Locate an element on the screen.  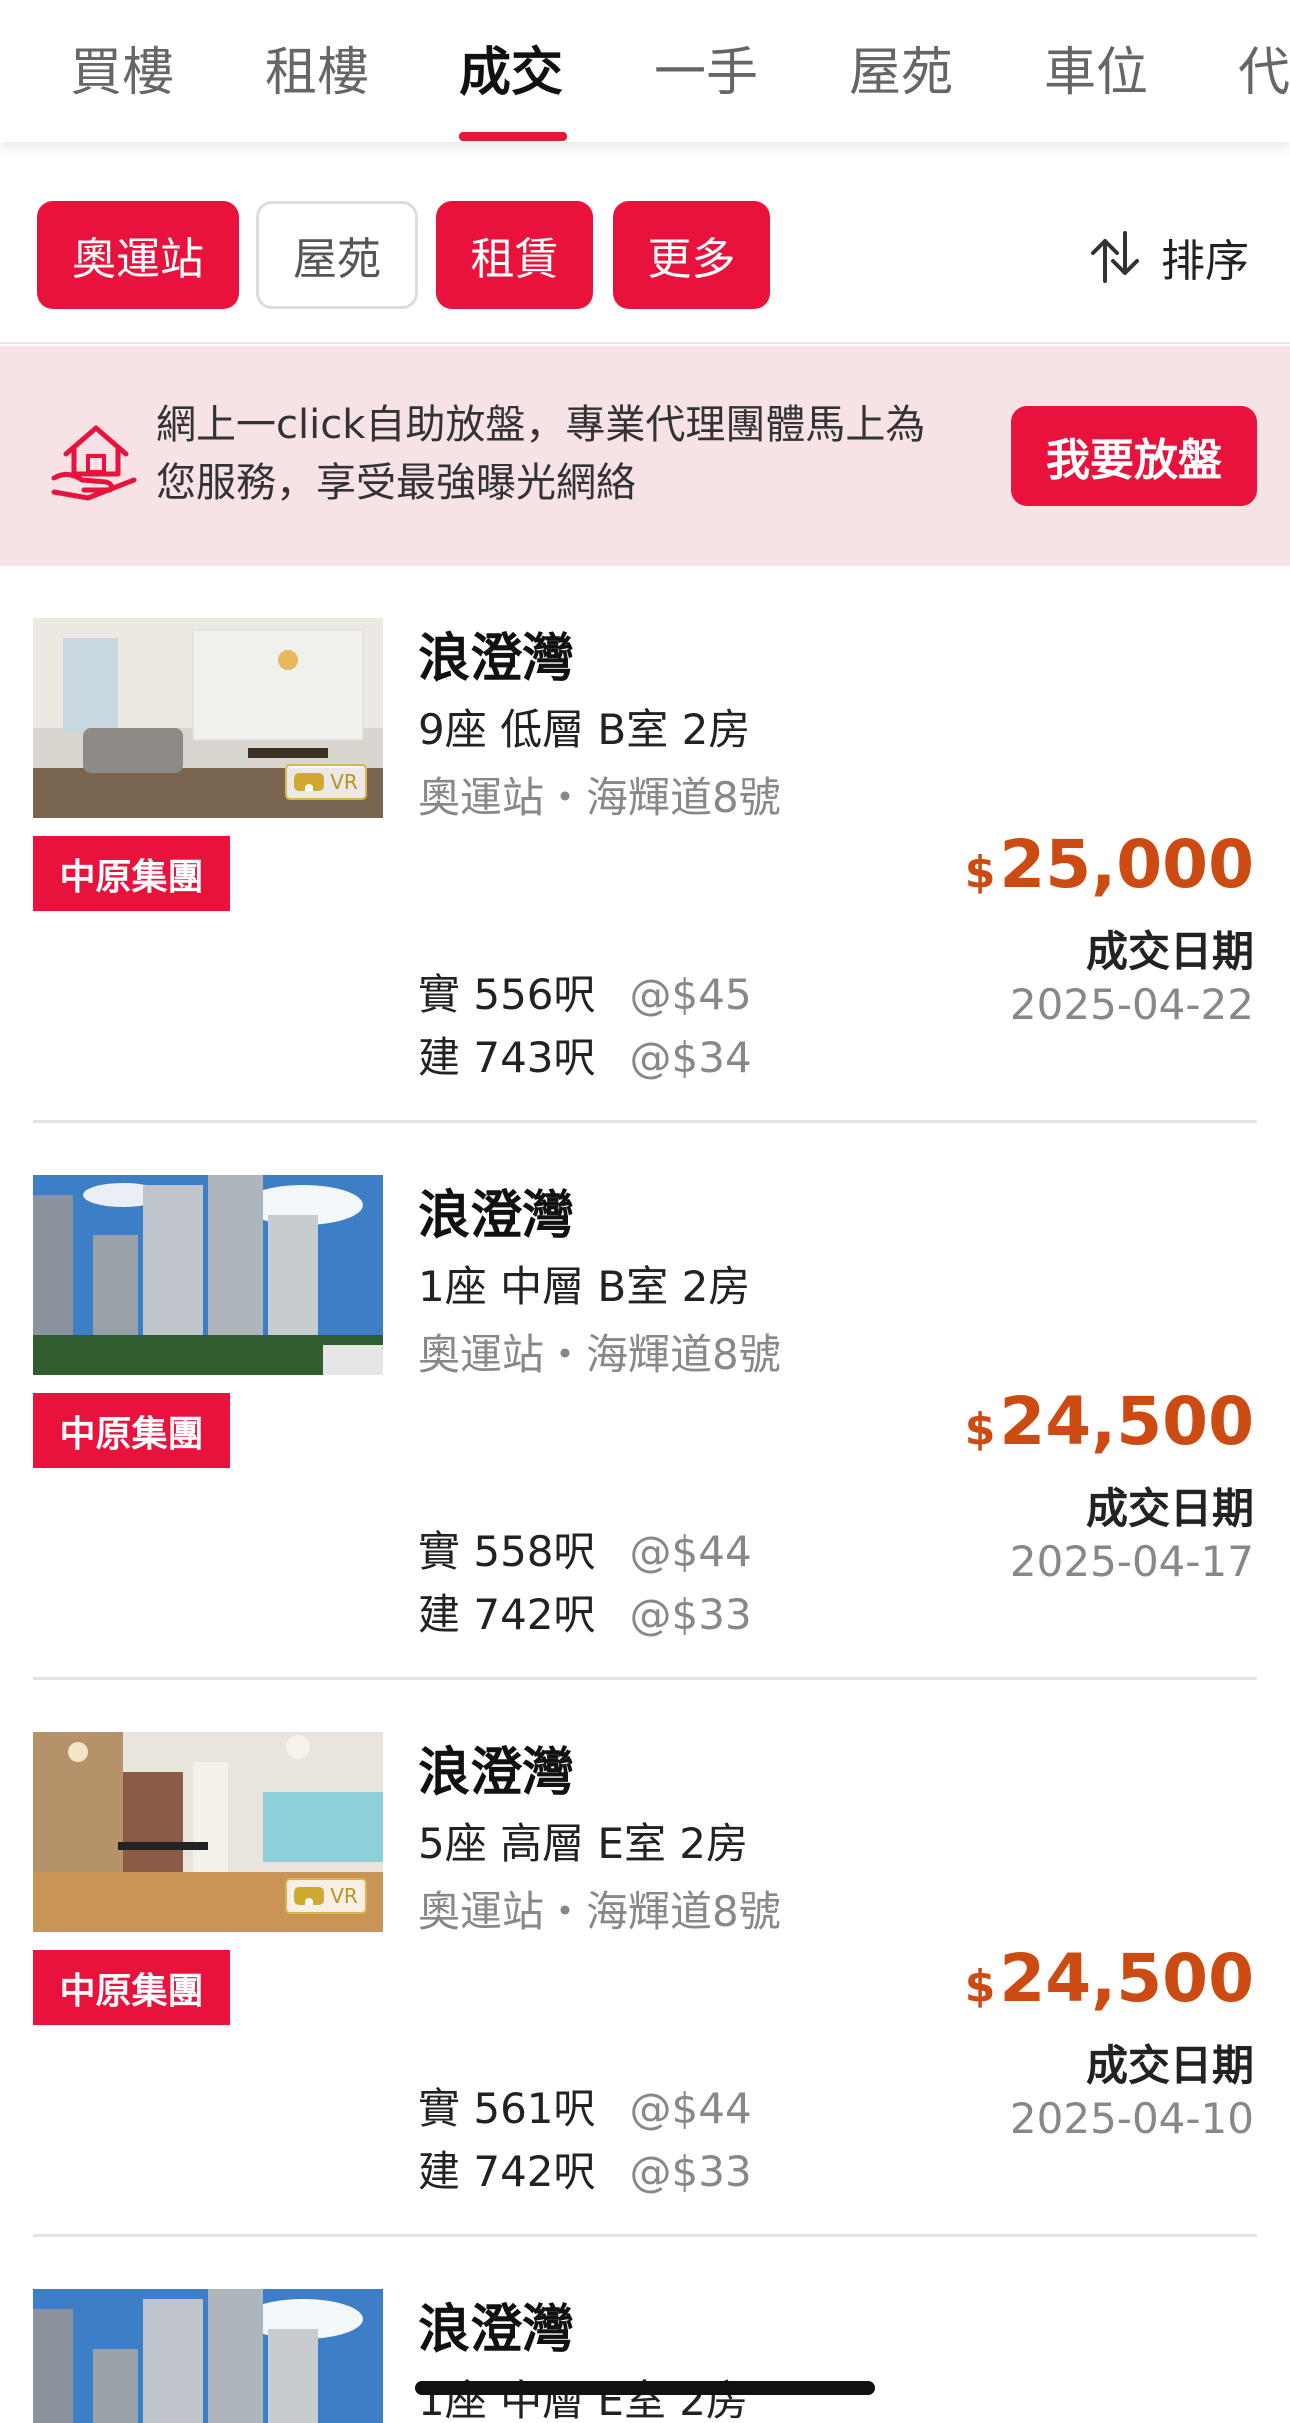
sort-label: 排序 is located at coordinates (1205, 261).